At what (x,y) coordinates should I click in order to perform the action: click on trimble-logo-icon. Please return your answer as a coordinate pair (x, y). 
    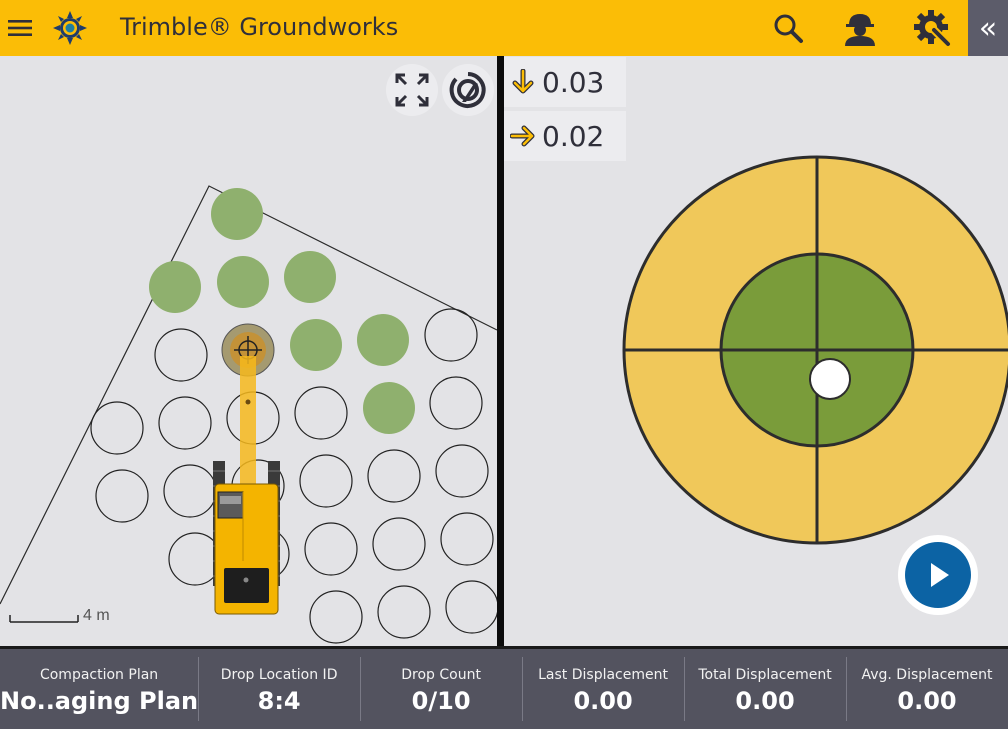
    Looking at the image, I should click on (70, 28).